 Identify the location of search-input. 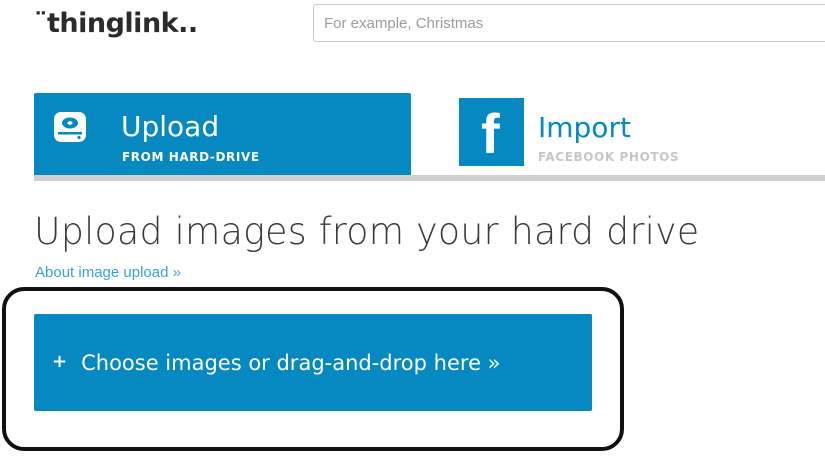
(569, 23).